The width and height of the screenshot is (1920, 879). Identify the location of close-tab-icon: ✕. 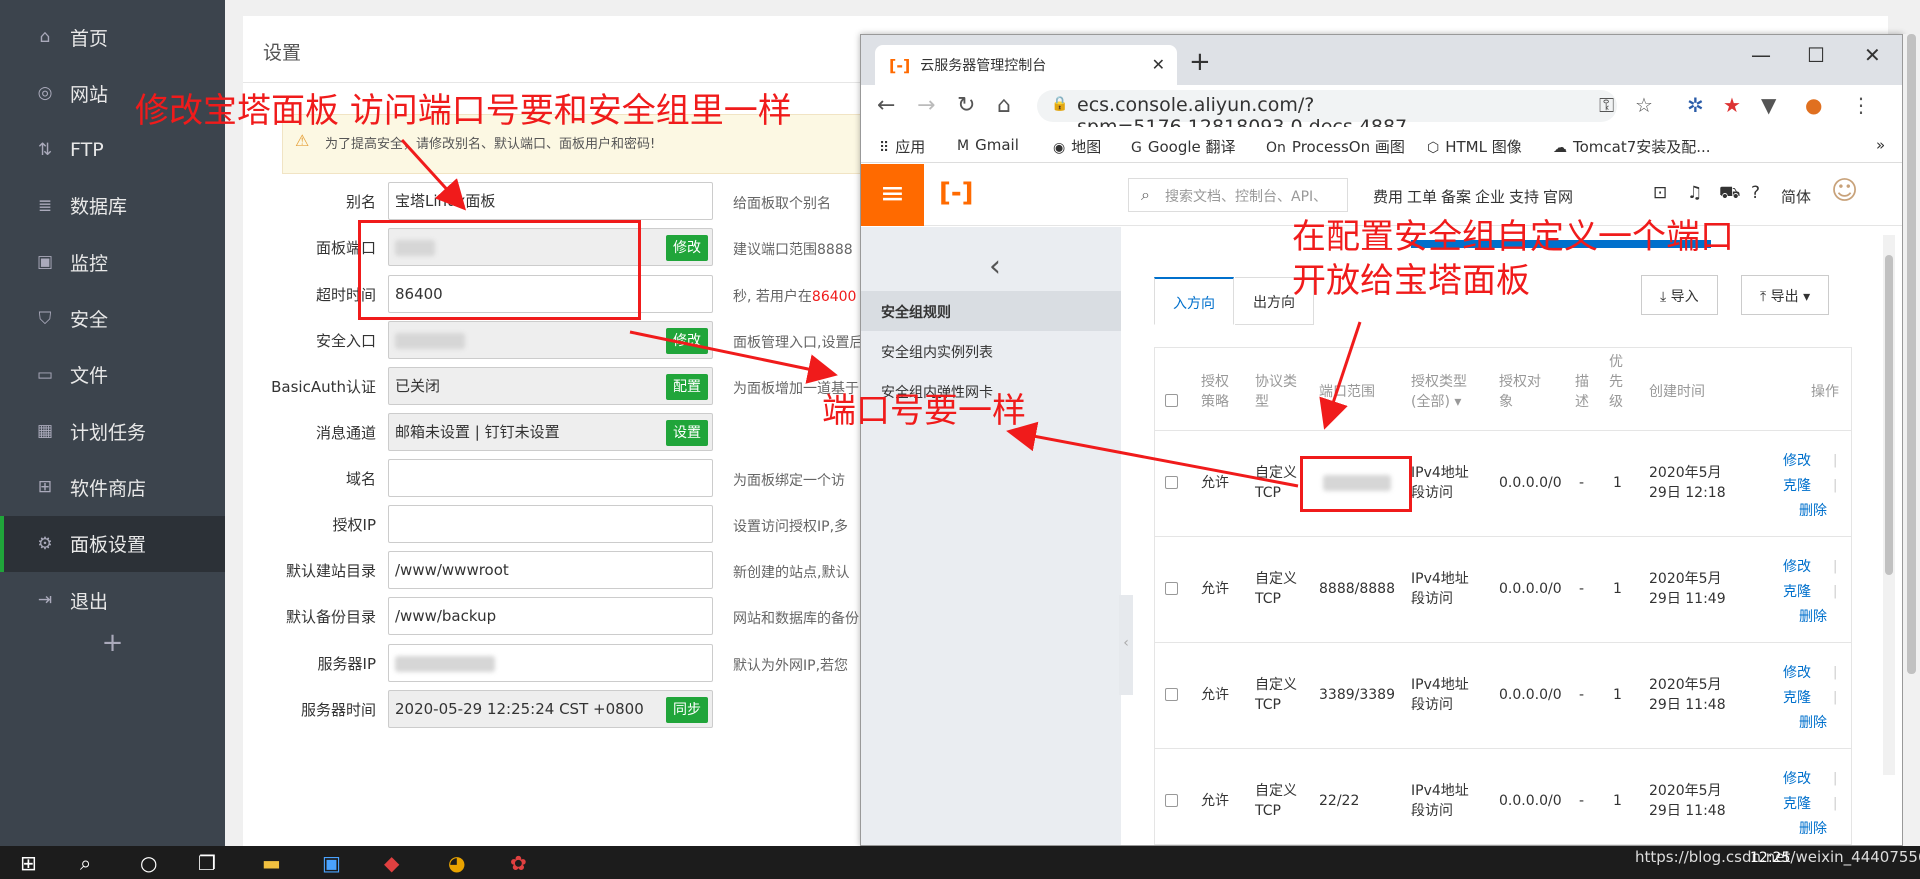
(1158, 64).